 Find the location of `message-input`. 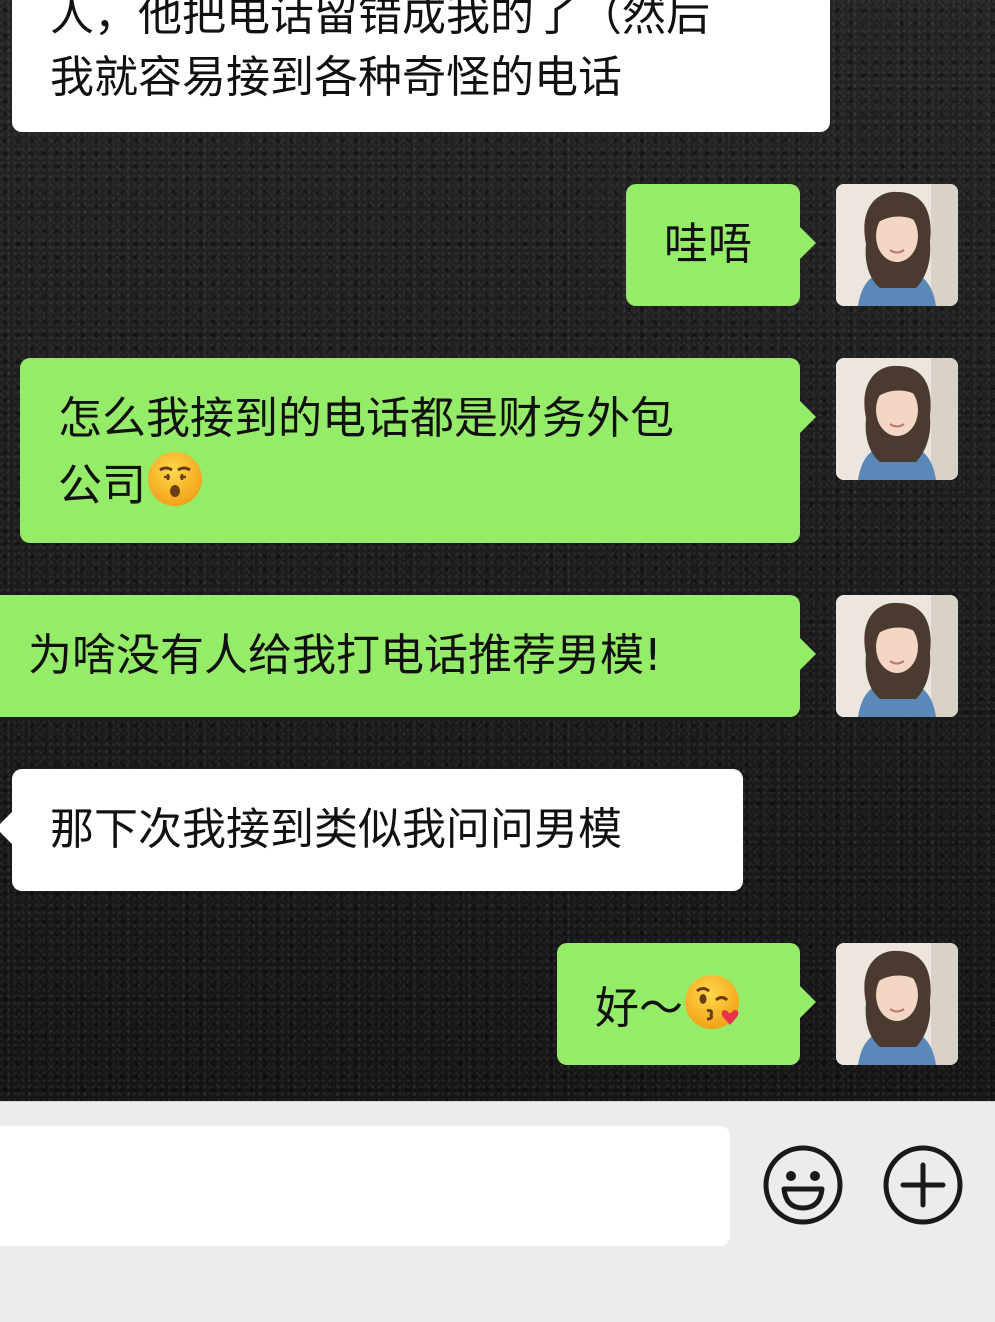

message-input is located at coordinates (365, 1186).